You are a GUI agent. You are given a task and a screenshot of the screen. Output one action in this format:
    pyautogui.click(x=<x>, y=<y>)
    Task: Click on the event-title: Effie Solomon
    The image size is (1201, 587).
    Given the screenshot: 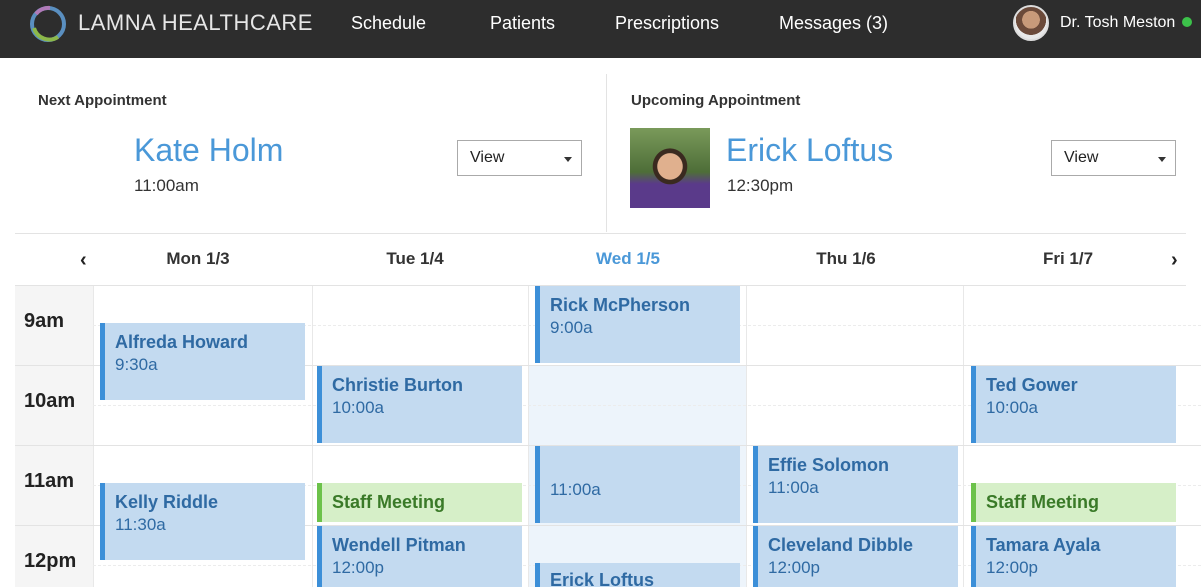 What is the action you would take?
    pyautogui.click(x=828, y=465)
    